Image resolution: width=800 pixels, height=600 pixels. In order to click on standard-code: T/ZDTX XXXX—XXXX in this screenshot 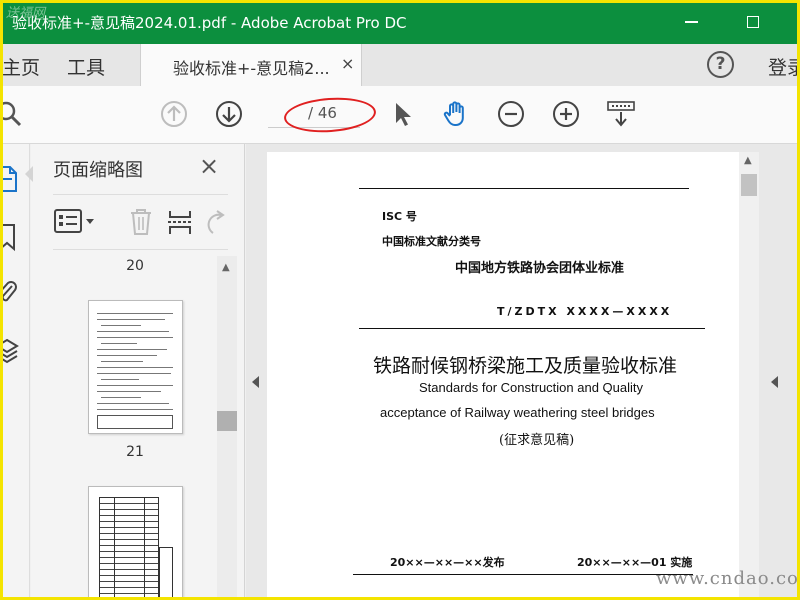, I will do `click(585, 311)`.